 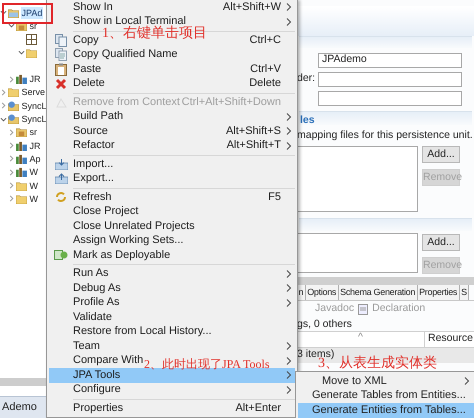 I want to click on menu-item: Copy, so click(x=86, y=40).